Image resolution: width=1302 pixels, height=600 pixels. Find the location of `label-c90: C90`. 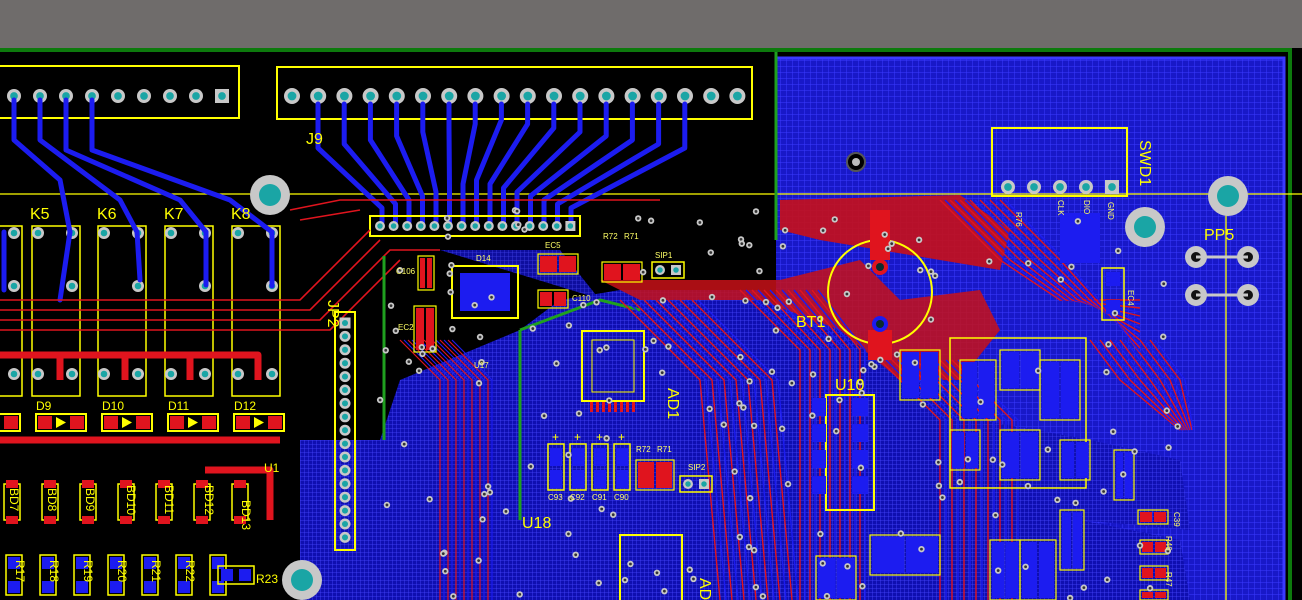

label-c90: C90 is located at coordinates (621, 497).